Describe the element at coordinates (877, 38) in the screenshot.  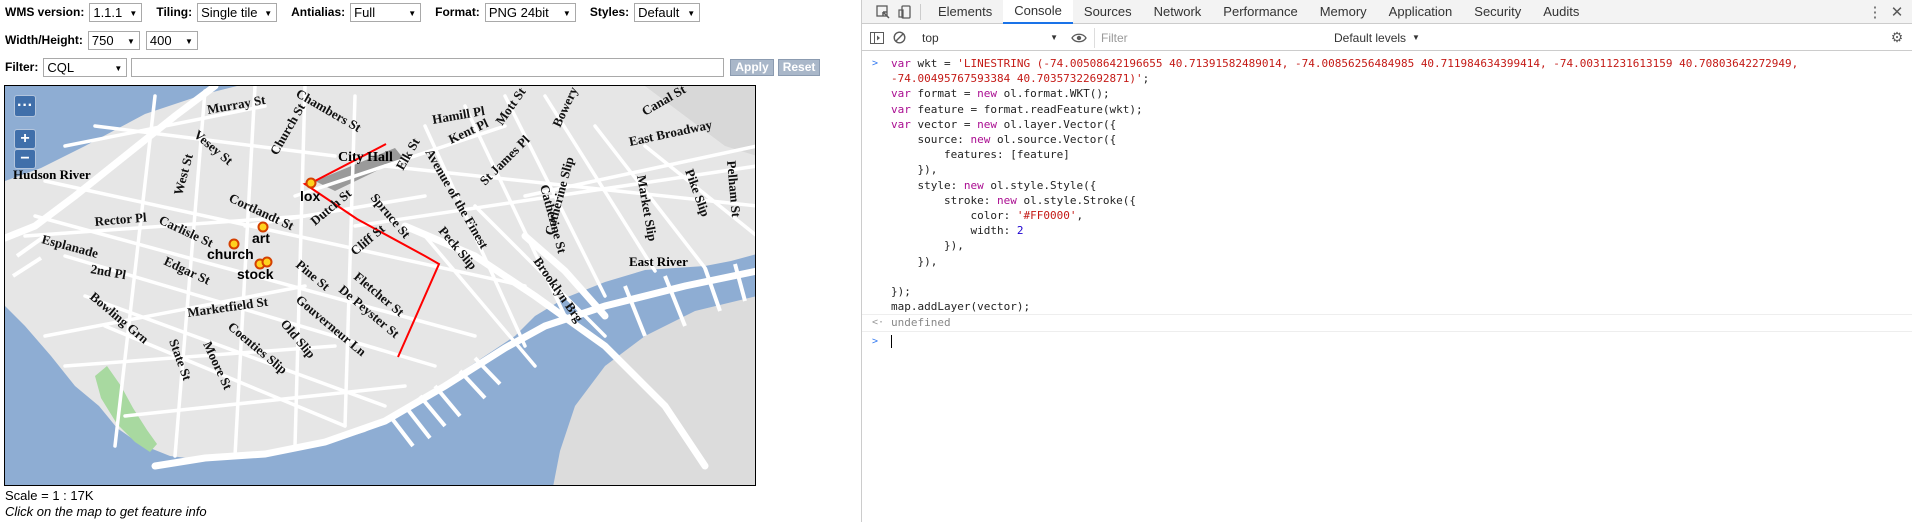
I see `show-sidebar-icon` at that location.